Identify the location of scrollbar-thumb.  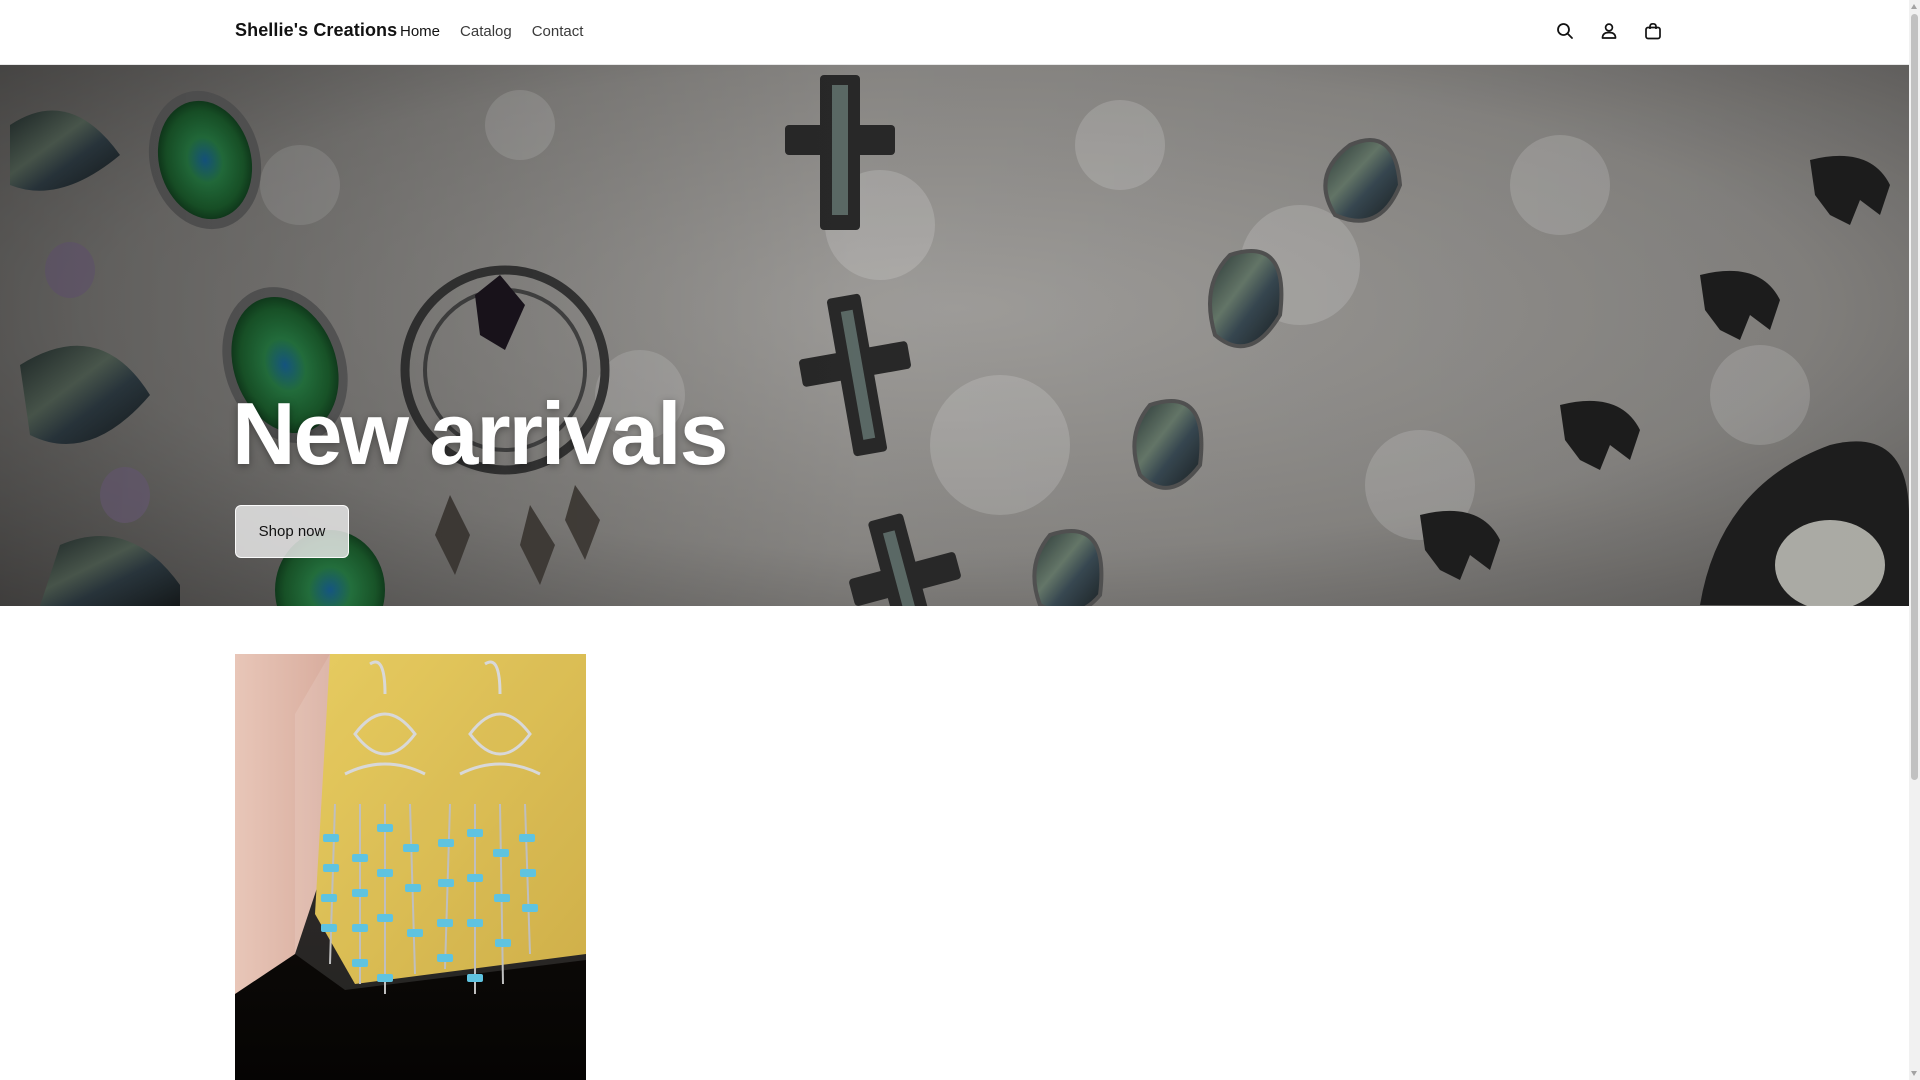
(1914, 397).